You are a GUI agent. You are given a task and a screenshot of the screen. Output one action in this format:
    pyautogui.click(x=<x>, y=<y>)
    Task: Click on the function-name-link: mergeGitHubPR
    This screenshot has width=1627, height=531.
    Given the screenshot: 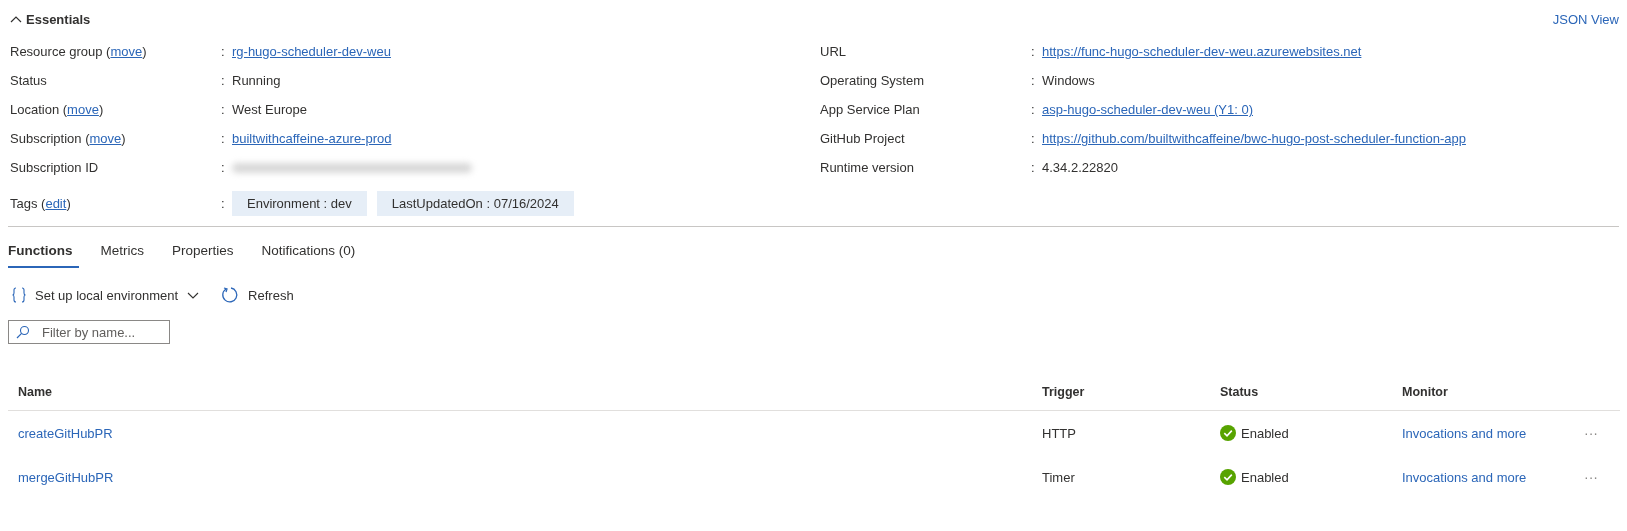 What is the action you would take?
    pyautogui.click(x=66, y=477)
    